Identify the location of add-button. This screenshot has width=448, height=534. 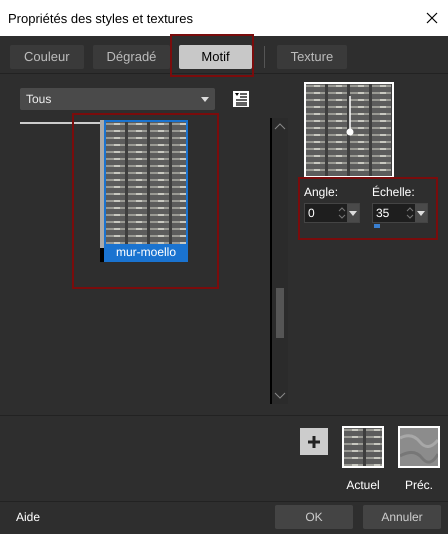
(314, 441).